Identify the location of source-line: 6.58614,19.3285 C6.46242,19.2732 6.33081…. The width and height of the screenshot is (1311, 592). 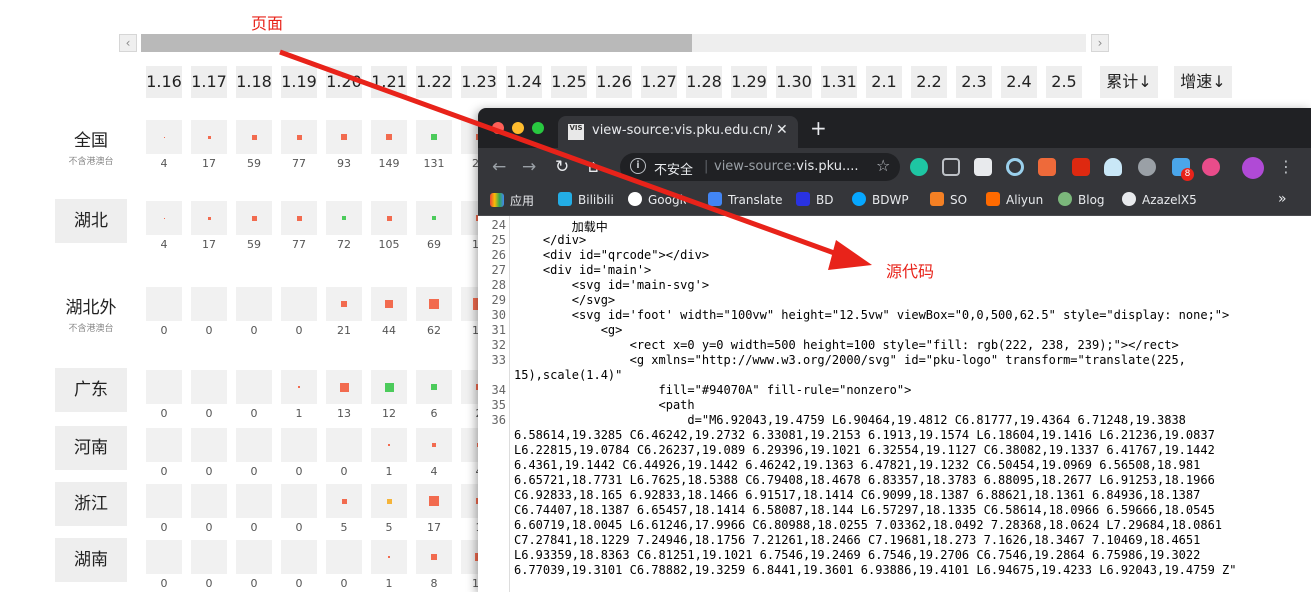
(864, 435).